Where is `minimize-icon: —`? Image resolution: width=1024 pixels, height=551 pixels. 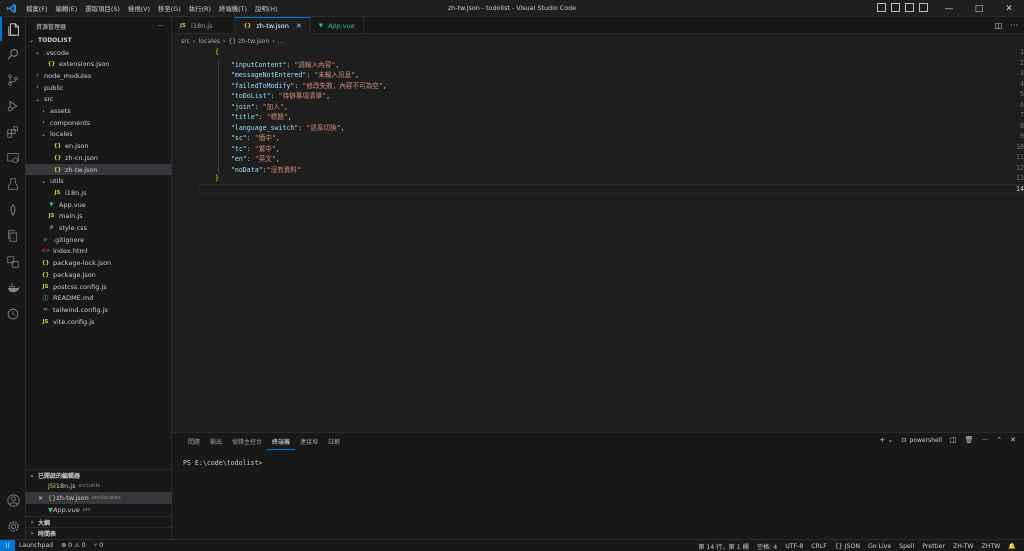 minimize-icon: — is located at coordinates (949, 8).